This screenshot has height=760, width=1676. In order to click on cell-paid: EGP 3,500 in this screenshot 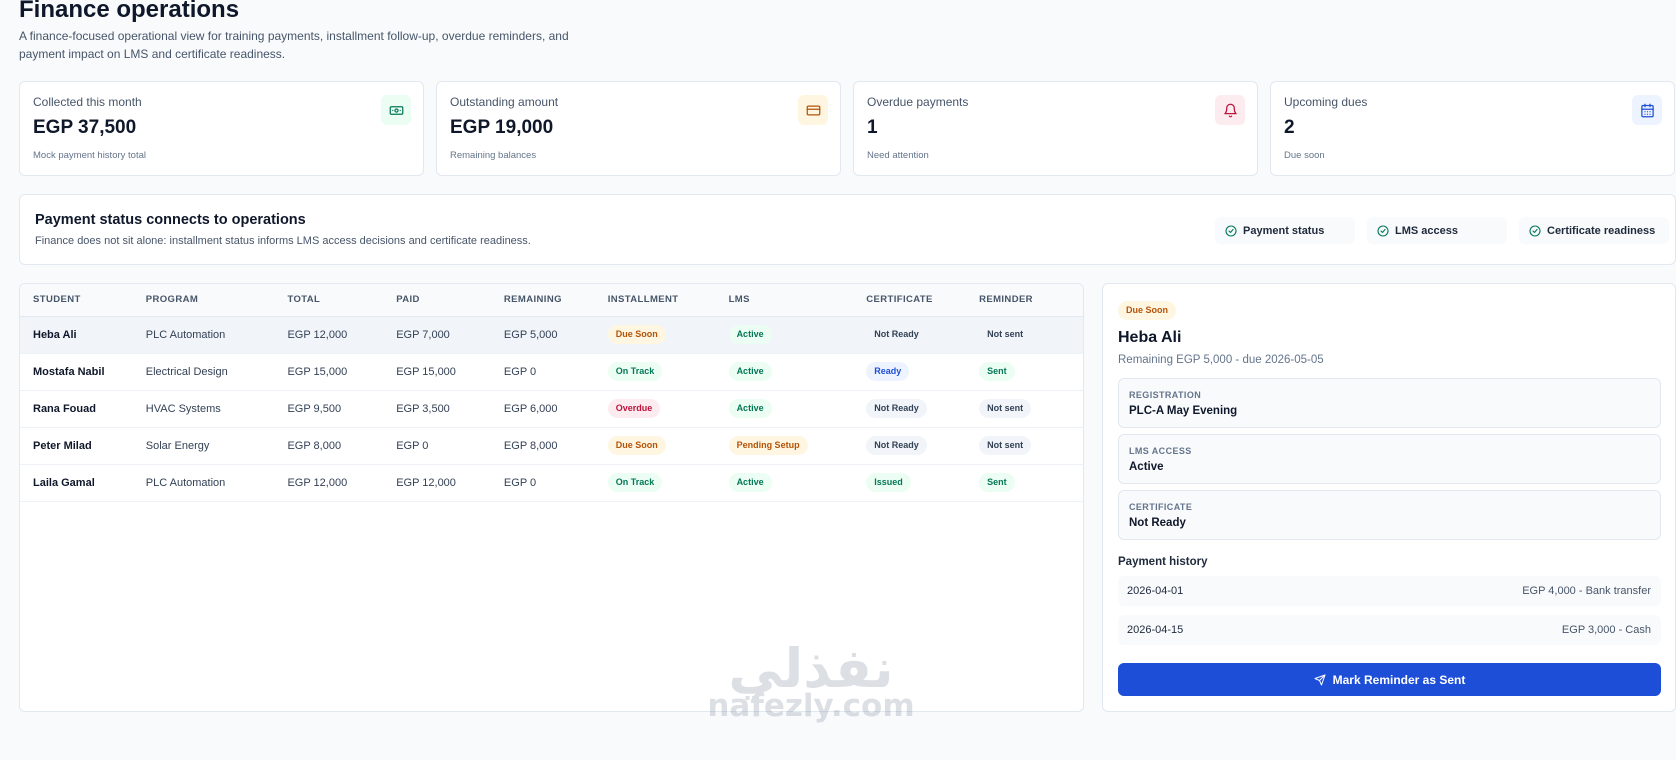, I will do `click(423, 408)`.